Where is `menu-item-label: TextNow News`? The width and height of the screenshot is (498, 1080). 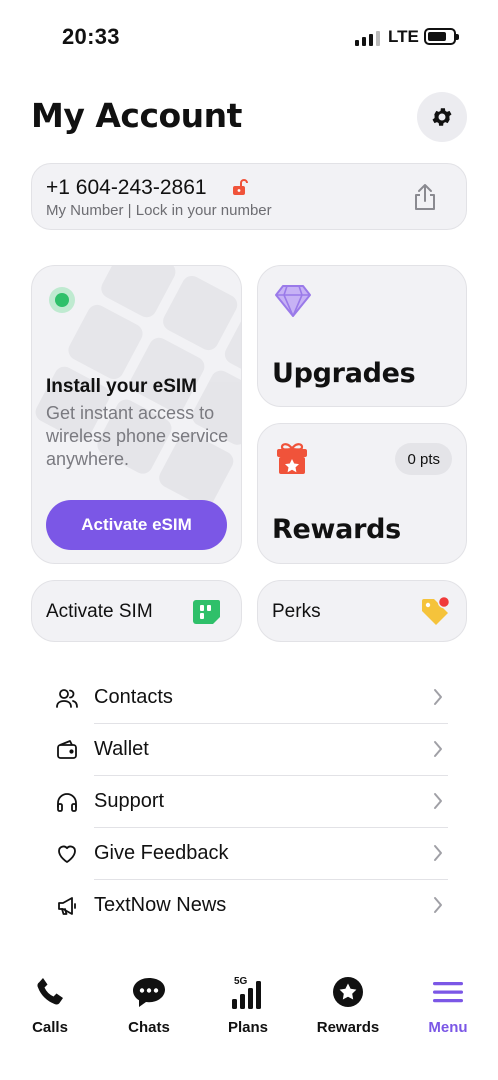
menu-item-label: TextNow News is located at coordinates (160, 905).